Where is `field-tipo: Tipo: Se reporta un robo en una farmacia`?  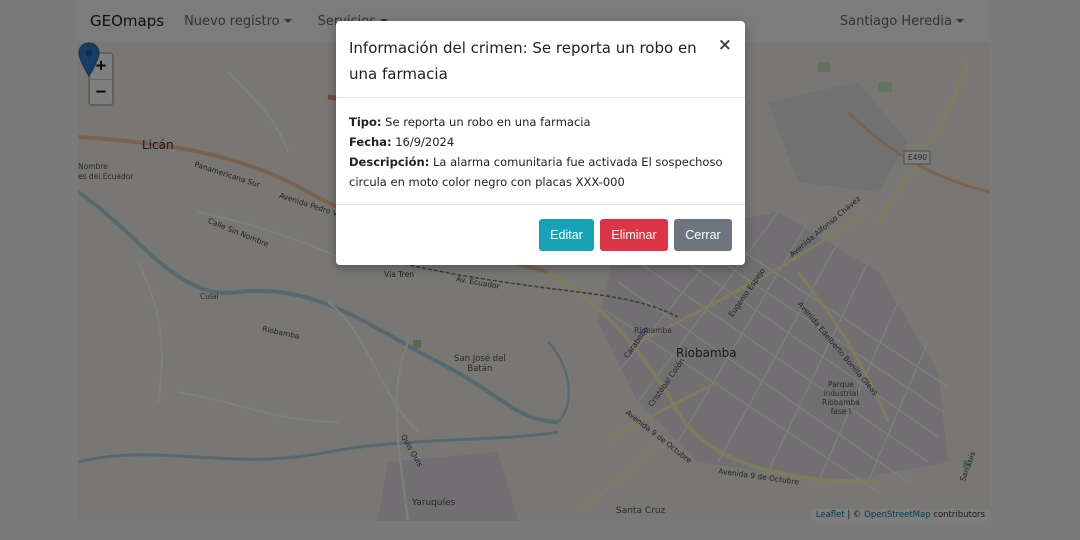 field-tipo: Tipo: Se reporta un robo en una farmacia is located at coordinates (540, 122).